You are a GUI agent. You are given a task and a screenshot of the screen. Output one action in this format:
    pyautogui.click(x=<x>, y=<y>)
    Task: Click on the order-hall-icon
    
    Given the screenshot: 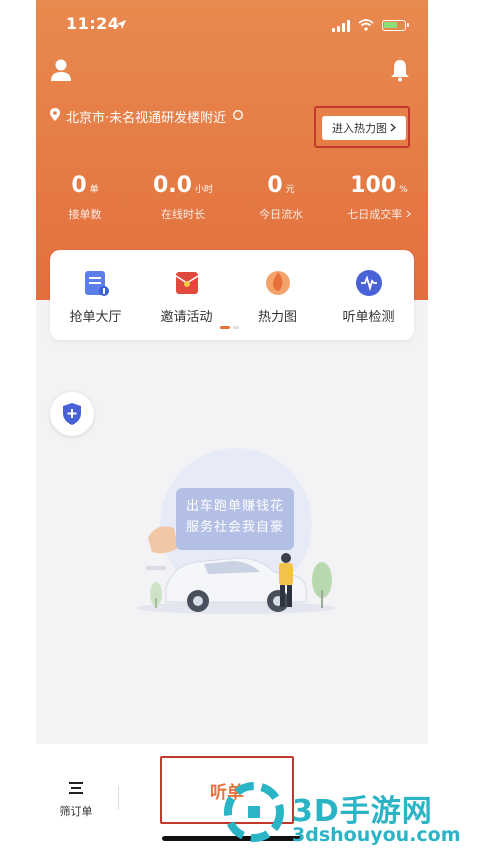 What is the action you would take?
    pyautogui.click(x=96, y=283)
    